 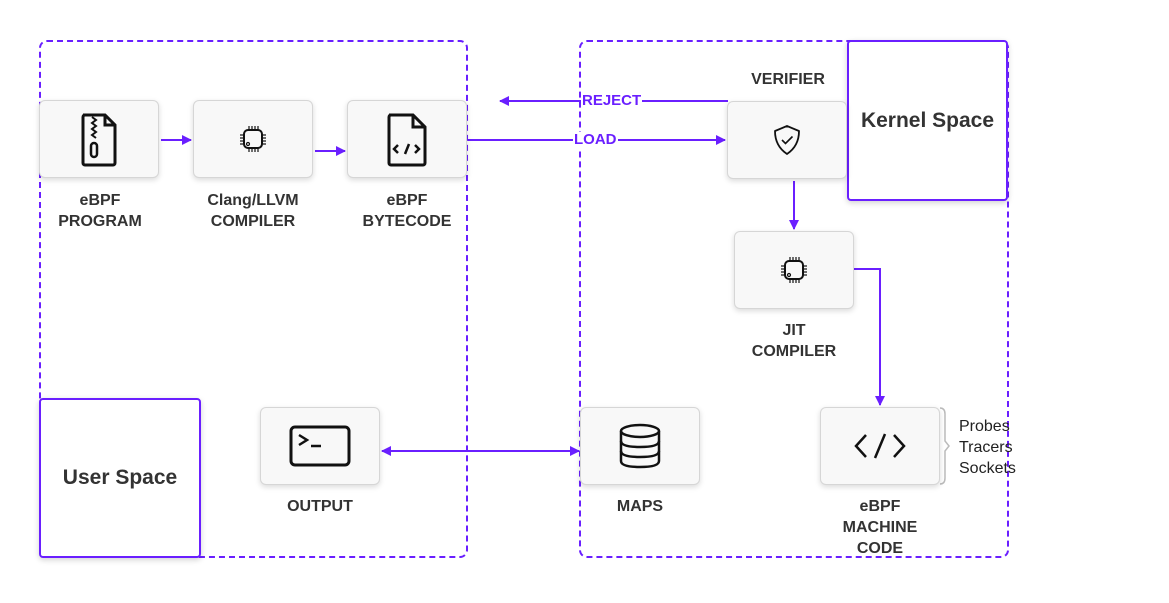 I want to click on output-label: OUTPUT, so click(x=320, y=506).